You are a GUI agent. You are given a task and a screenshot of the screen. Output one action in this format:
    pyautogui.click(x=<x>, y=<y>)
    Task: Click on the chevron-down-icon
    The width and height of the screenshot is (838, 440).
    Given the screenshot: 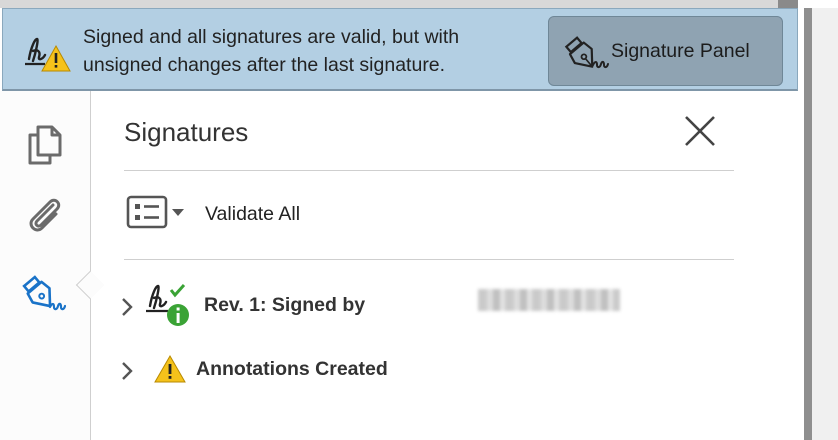 What is the action you would take?
    pyautogui.click(x=178, y=212)
    